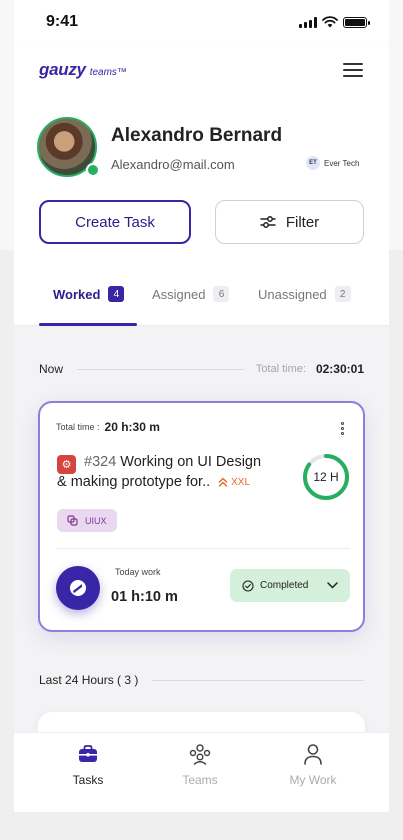  What do you see at coordinates (88, 753) in the screenshot?
I see `briefcase-icon` at bounding box center [88, 753].